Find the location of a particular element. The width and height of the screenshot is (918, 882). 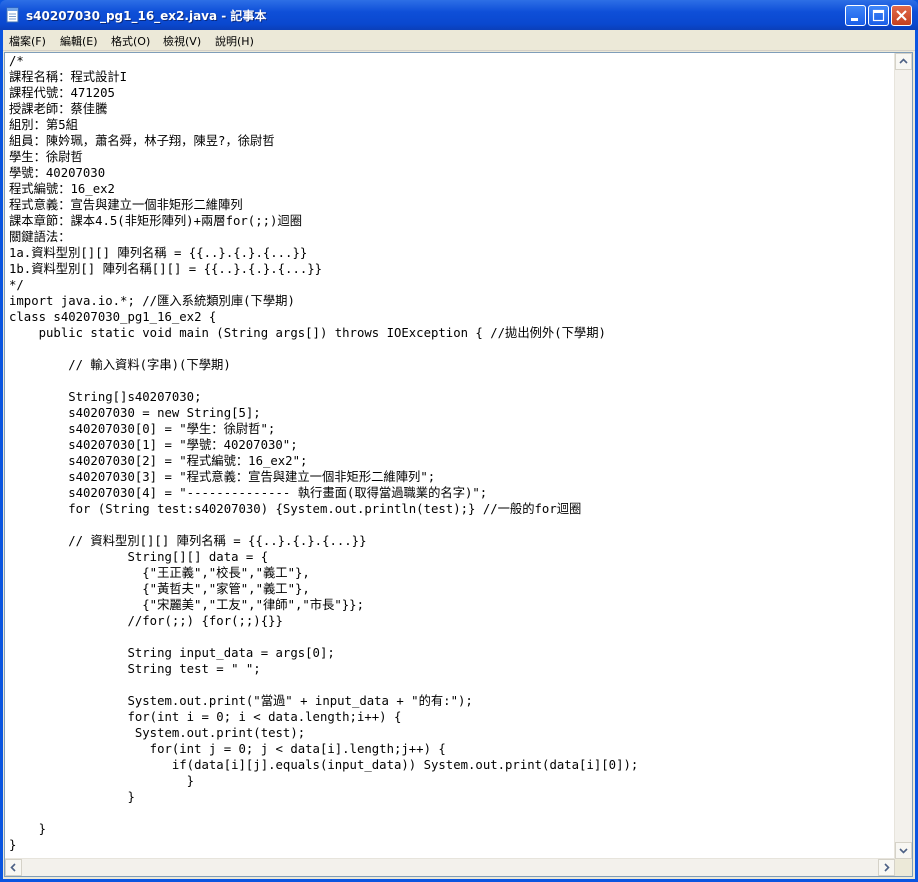

text-line: String test = " "; is located at coordinates (135, 669).